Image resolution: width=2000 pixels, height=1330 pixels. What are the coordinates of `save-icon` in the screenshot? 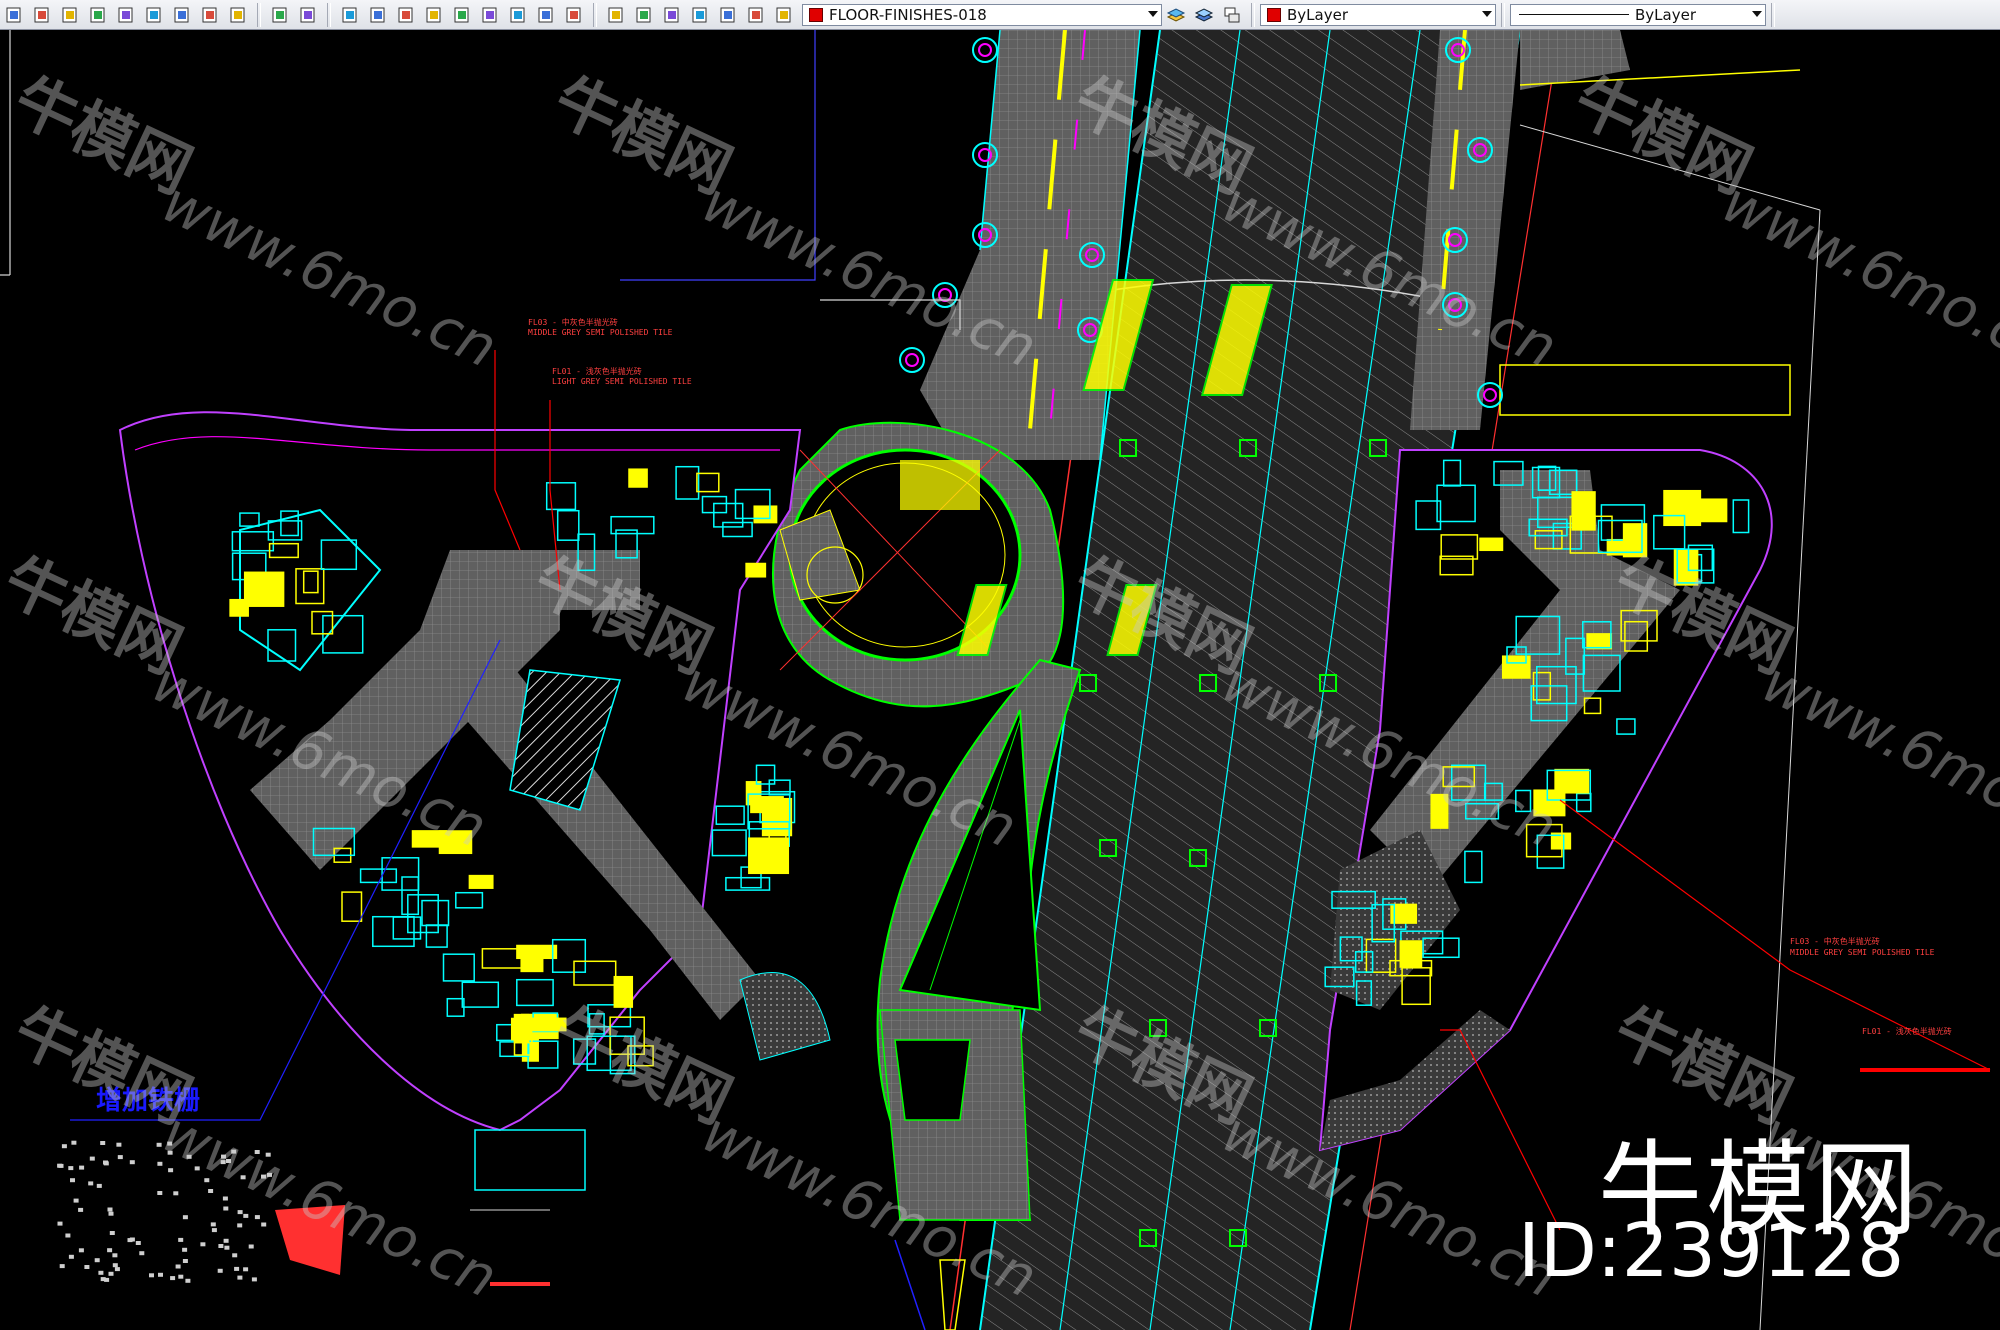 It's located at (238, 15).